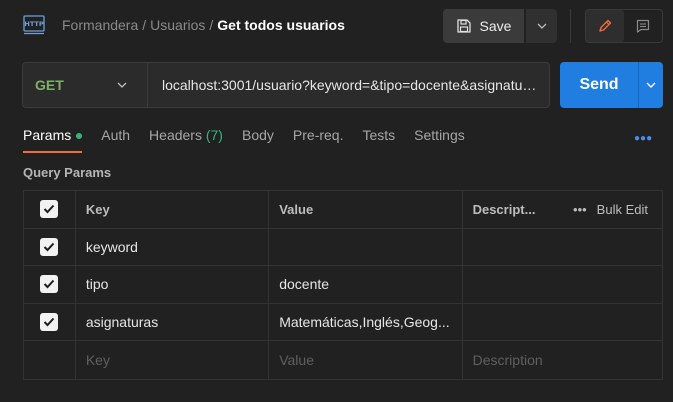  Describe the element at coordinates (570, 26) in the screenshot. I see `toolbar-divider` at that location.